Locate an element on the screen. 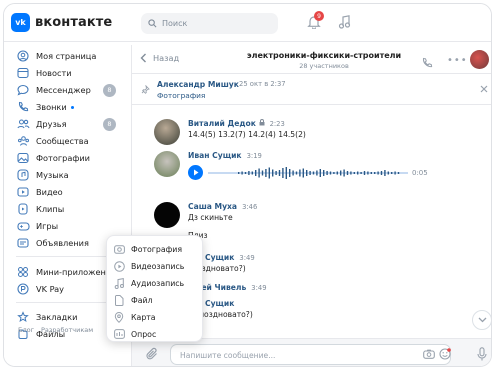 The width and height of the screenshot is (495, 370). top-header: vk вконтакте Поиск 9 is located at coordinates (247, 23).